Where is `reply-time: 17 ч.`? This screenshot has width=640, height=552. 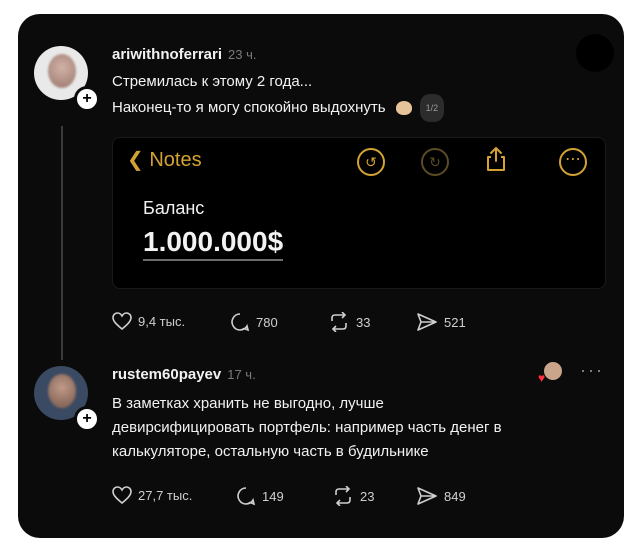
reply-time: 17 ч. is located at coordinates (241, 374).